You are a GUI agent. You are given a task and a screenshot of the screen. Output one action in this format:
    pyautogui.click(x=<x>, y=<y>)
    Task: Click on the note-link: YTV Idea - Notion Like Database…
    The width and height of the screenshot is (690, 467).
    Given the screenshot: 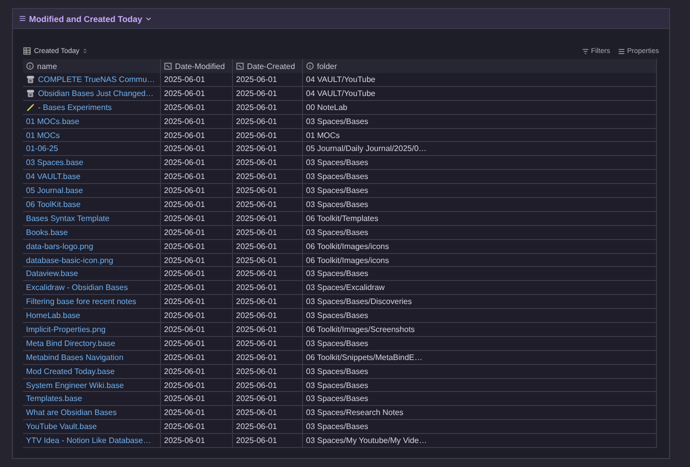 What is the action you would take?
    pyautogui.click(x=92, y=441)
    